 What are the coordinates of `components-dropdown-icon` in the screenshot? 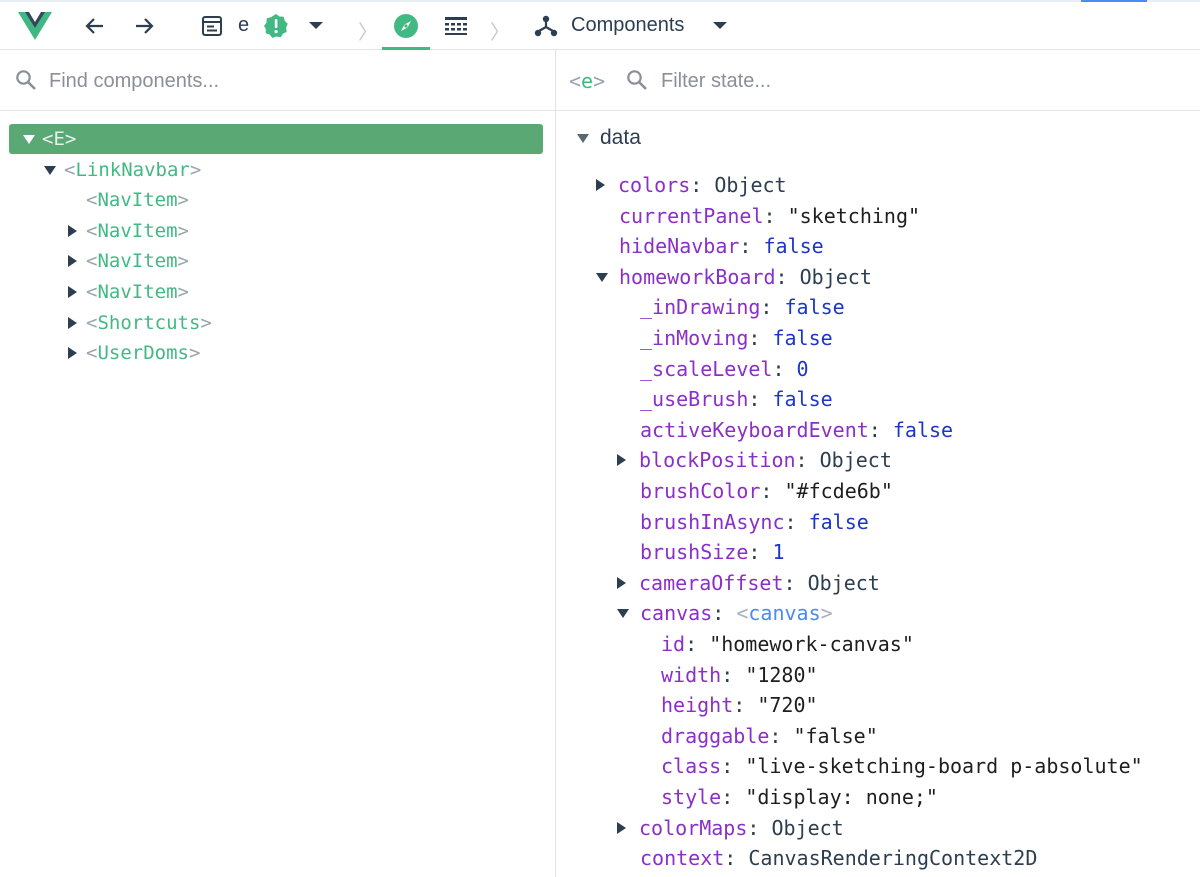 It's located at (720, 26).